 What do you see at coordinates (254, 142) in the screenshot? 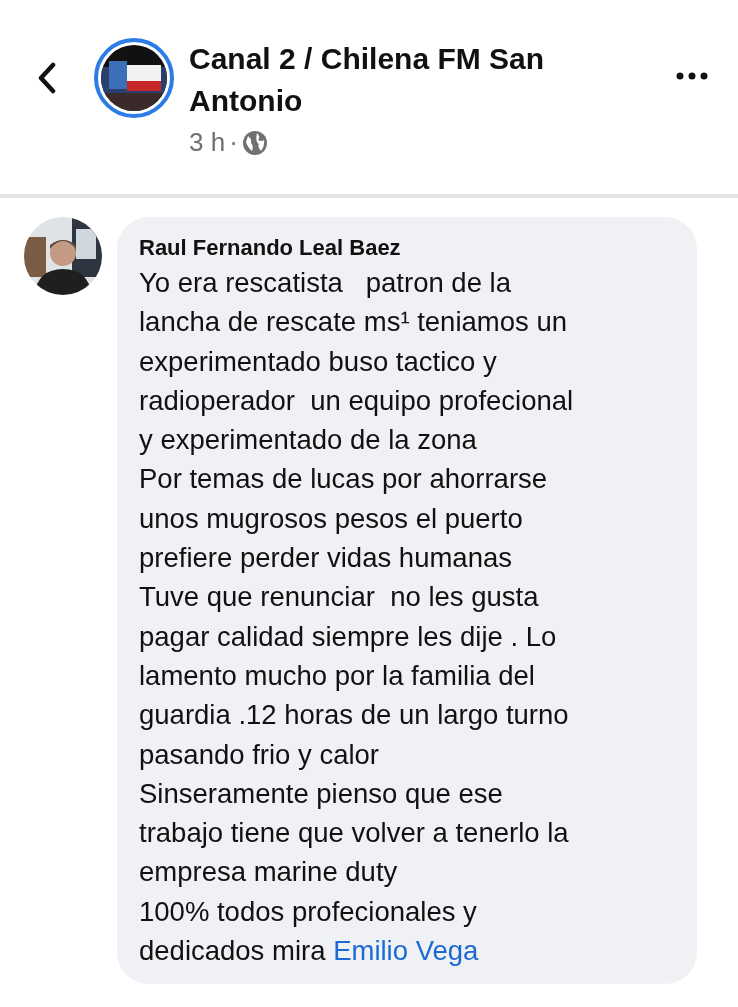
I see `globe-icon` at bounding box center [254, 142].